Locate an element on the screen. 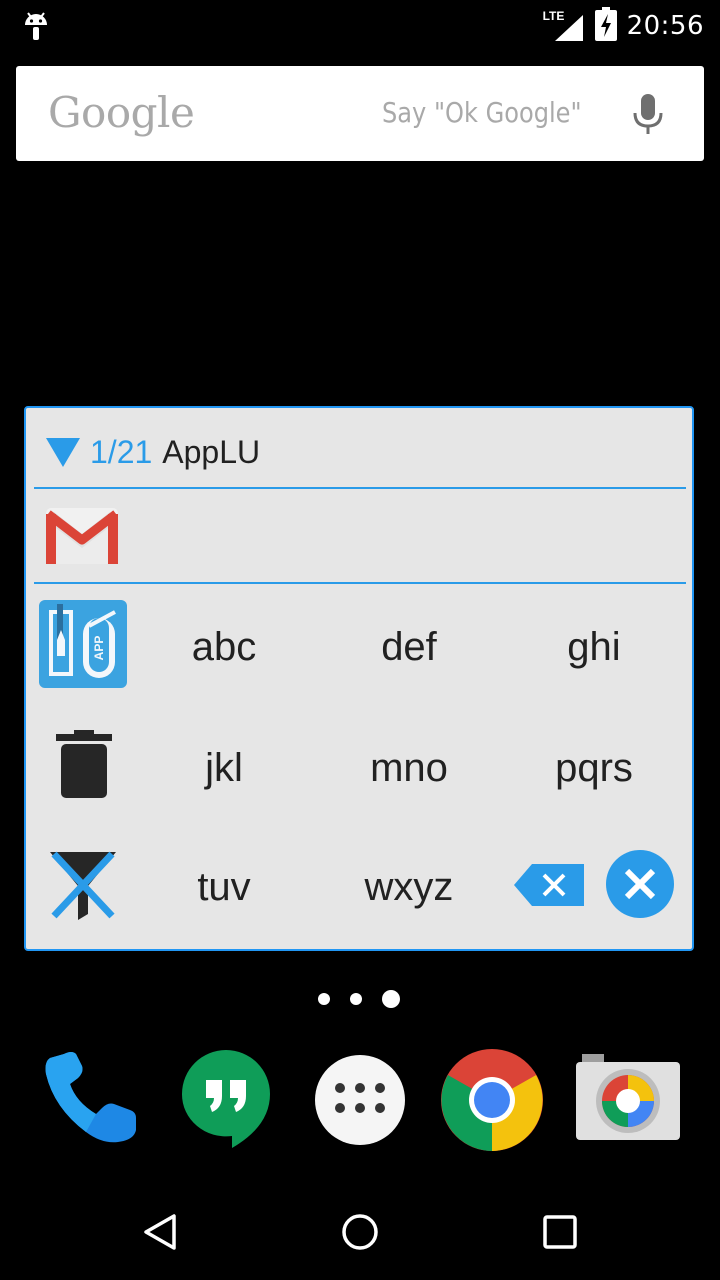  signal-icon: LTE is located at coordinates (564, 26).